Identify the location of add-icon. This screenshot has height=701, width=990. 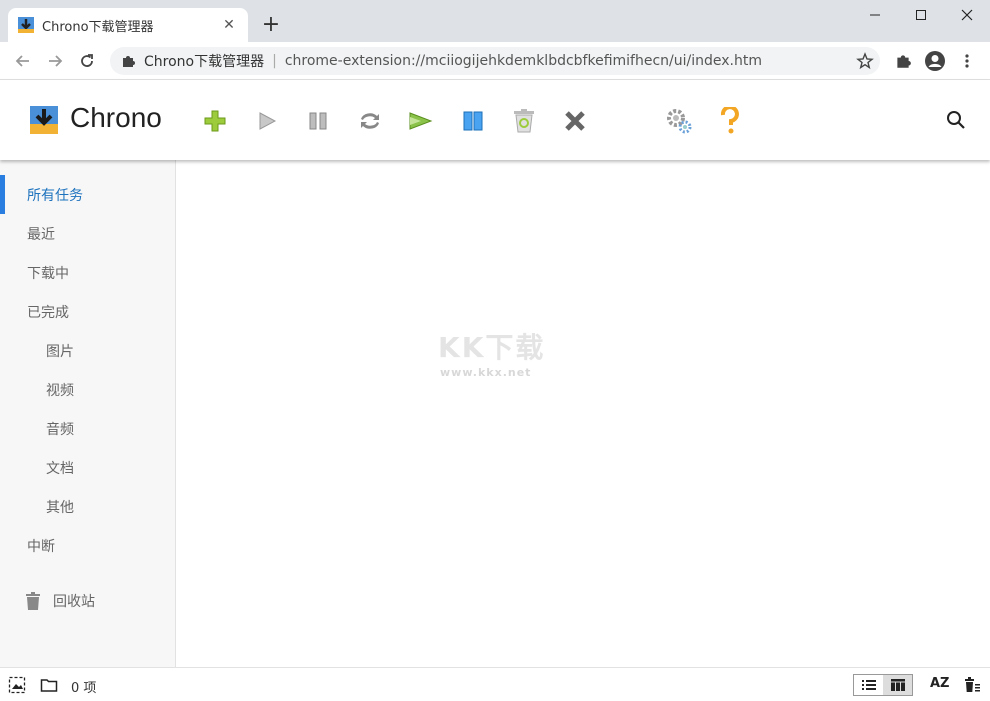
(215, 121).